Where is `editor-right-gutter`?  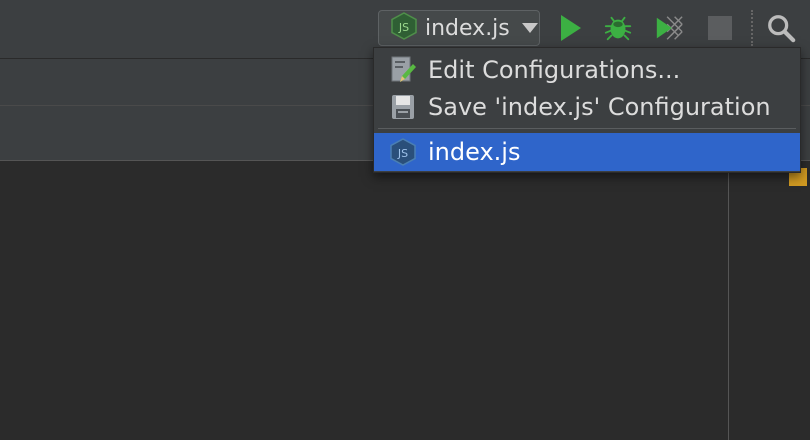 editor-right-gutter is located at coordinates (769, 300).